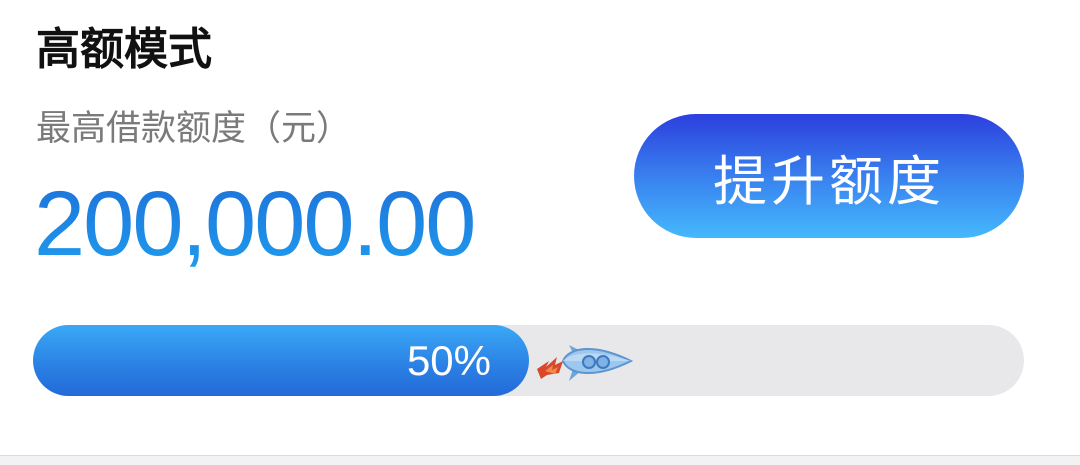 The height and width of the screenshot is (465, 1080). Describe the element at coordinates (255, 224) in the screenshot. I see `limit-amount: 200,000.00` at that location.